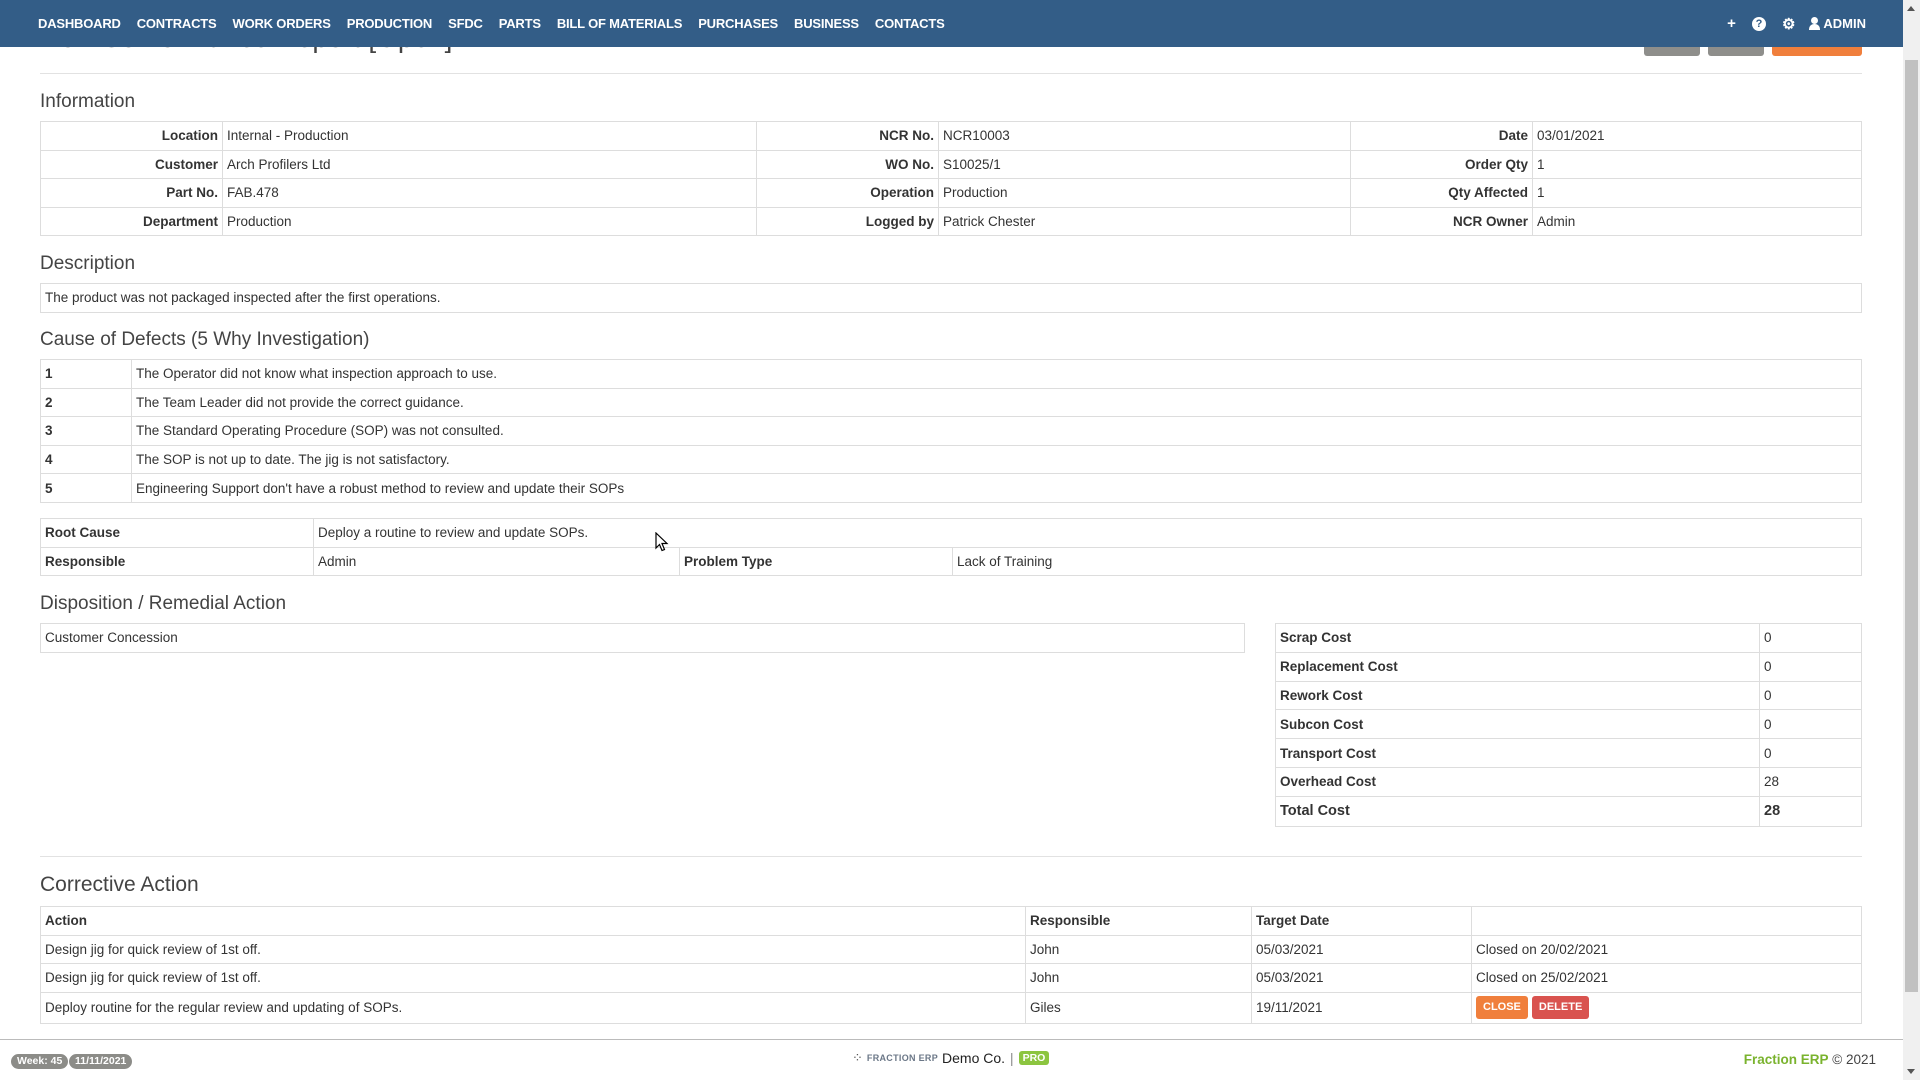  Describe the element at coordinates (738, 23) in the screenshot. I see `nav-purchases: PURCHASES` at that location.